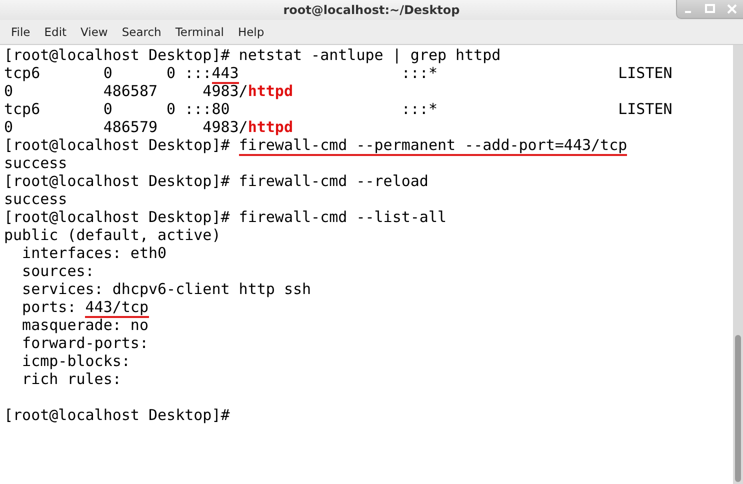  What do you see at coordinates (217, 181) in the screenshot?
I see `terminal-line: [root@localhost Desktop]# firewall-cmd --reload` at bounding box center [217, 181].